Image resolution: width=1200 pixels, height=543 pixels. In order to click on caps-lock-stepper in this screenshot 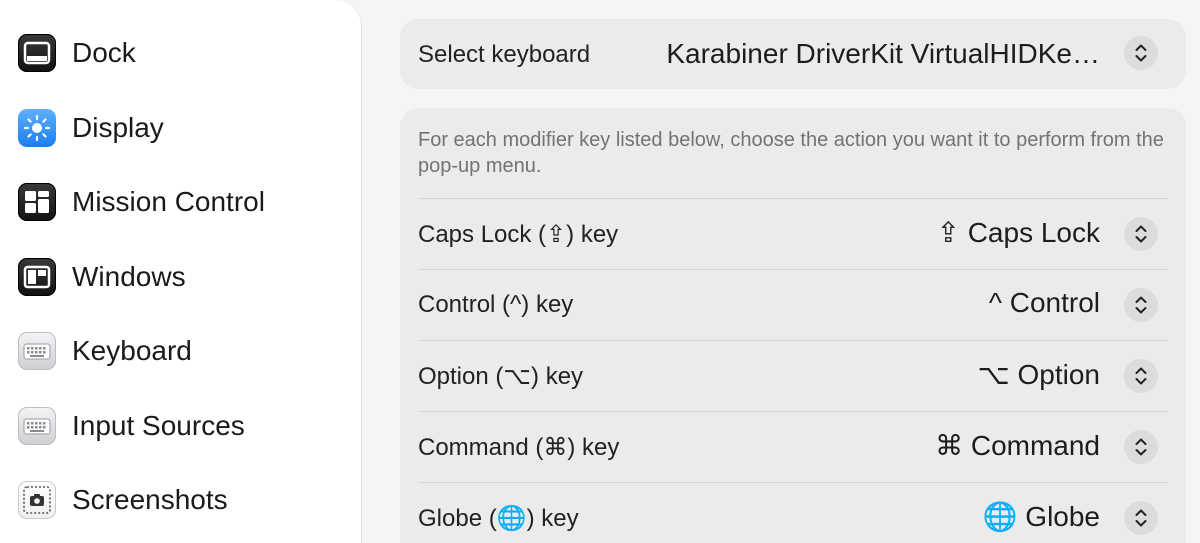, I will do `click(1141, 234)`.